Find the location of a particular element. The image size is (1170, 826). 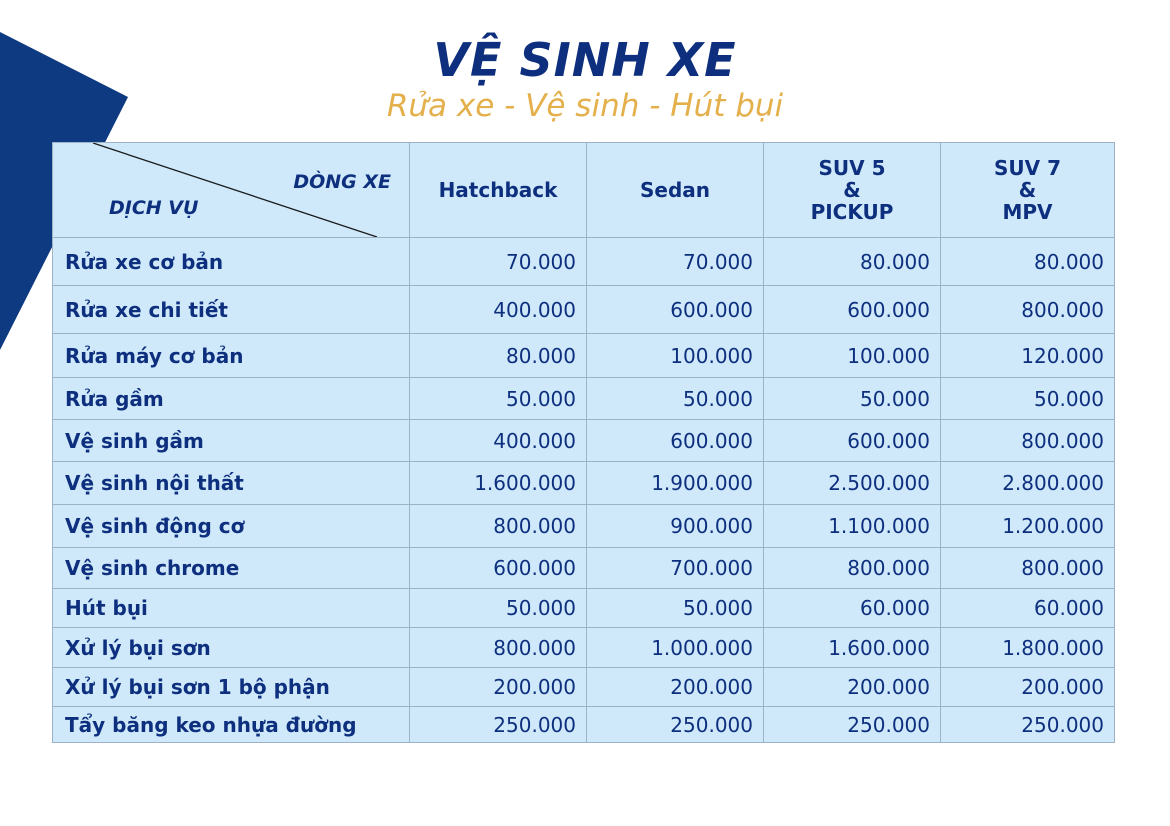

column-header-line: MPV is located at coordinates (1027, 212).